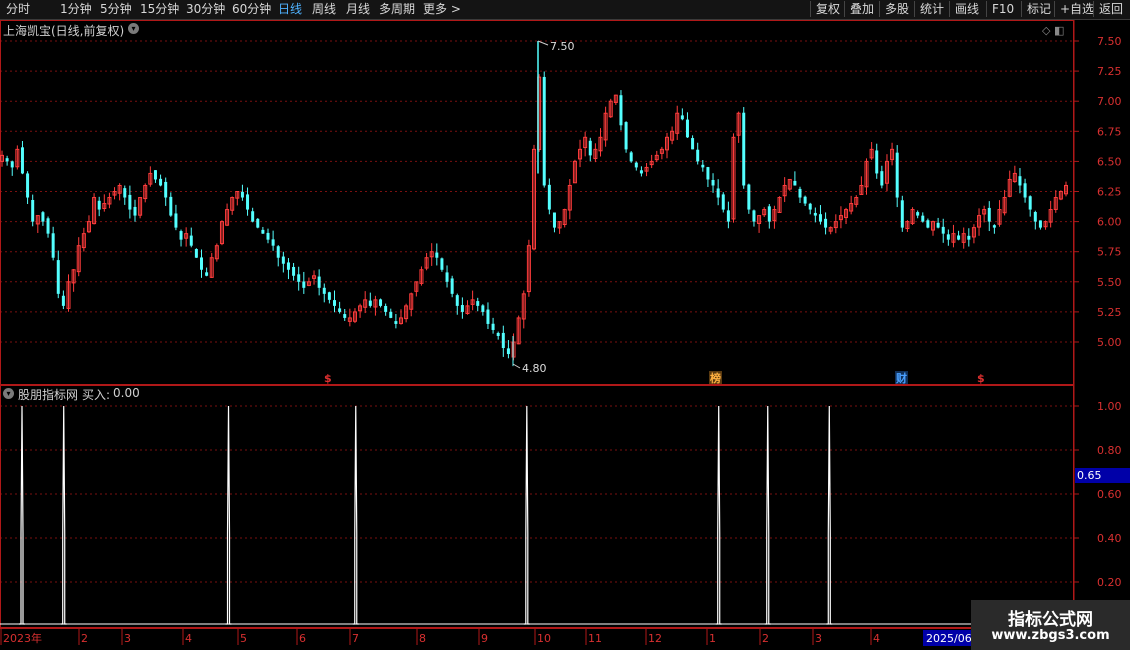 The height and width of the screenshot is (650, 1130). I want to click on tab-monthly: 月线, so click(358, 9).